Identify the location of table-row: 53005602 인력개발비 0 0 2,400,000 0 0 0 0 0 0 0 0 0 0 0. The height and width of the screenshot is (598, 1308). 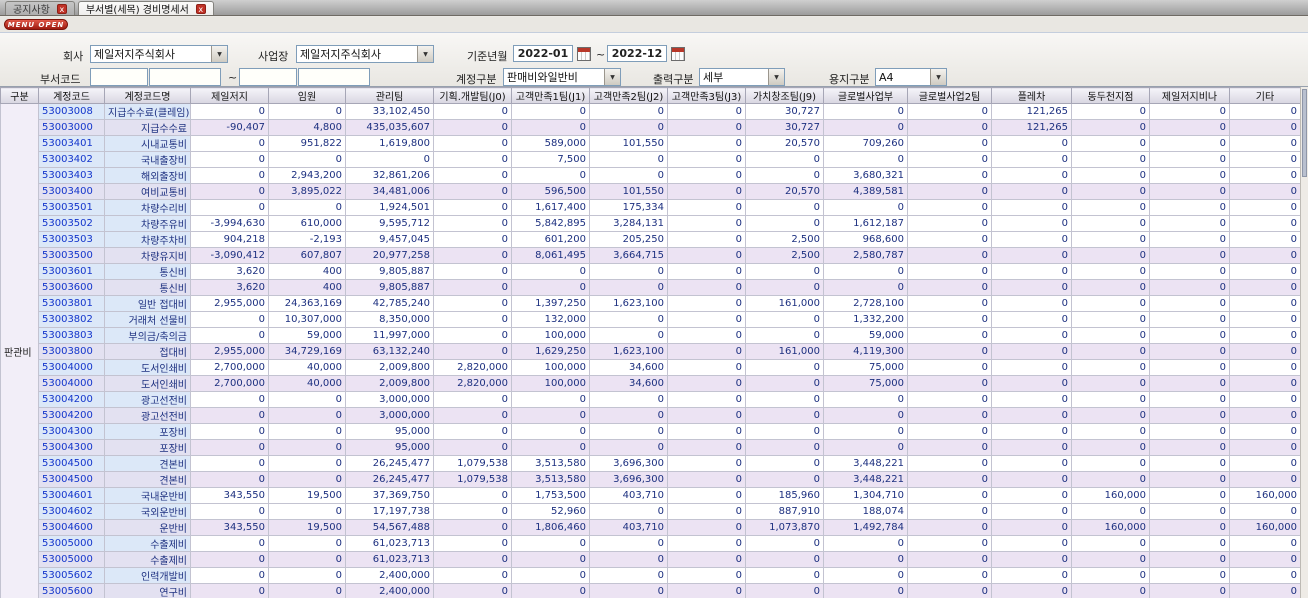
(651, 575).